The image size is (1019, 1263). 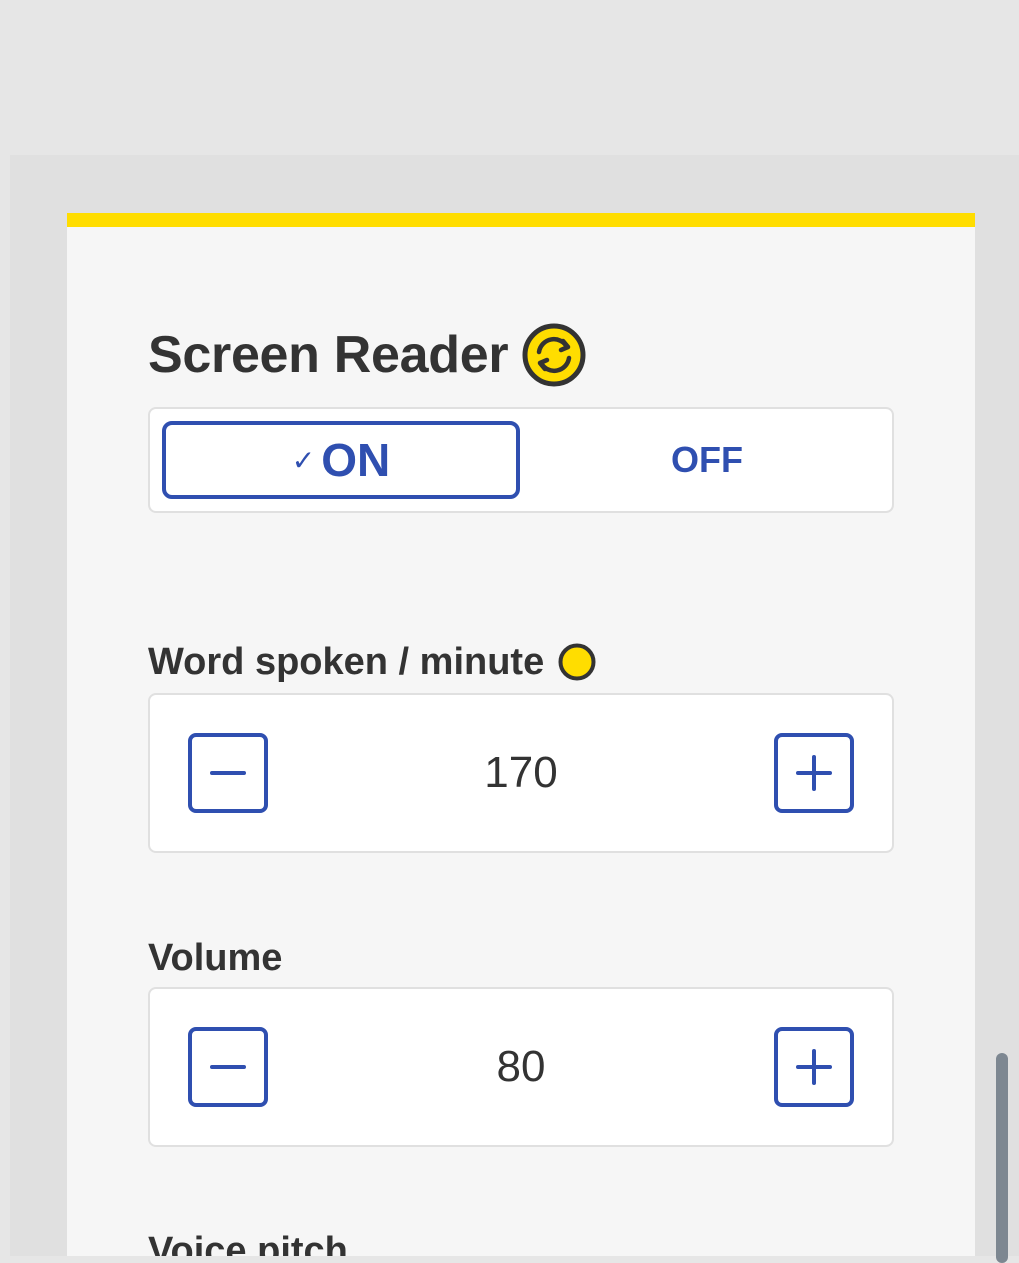 I want to click on toggle-off-label: OFF, so click(x=707, y=459).